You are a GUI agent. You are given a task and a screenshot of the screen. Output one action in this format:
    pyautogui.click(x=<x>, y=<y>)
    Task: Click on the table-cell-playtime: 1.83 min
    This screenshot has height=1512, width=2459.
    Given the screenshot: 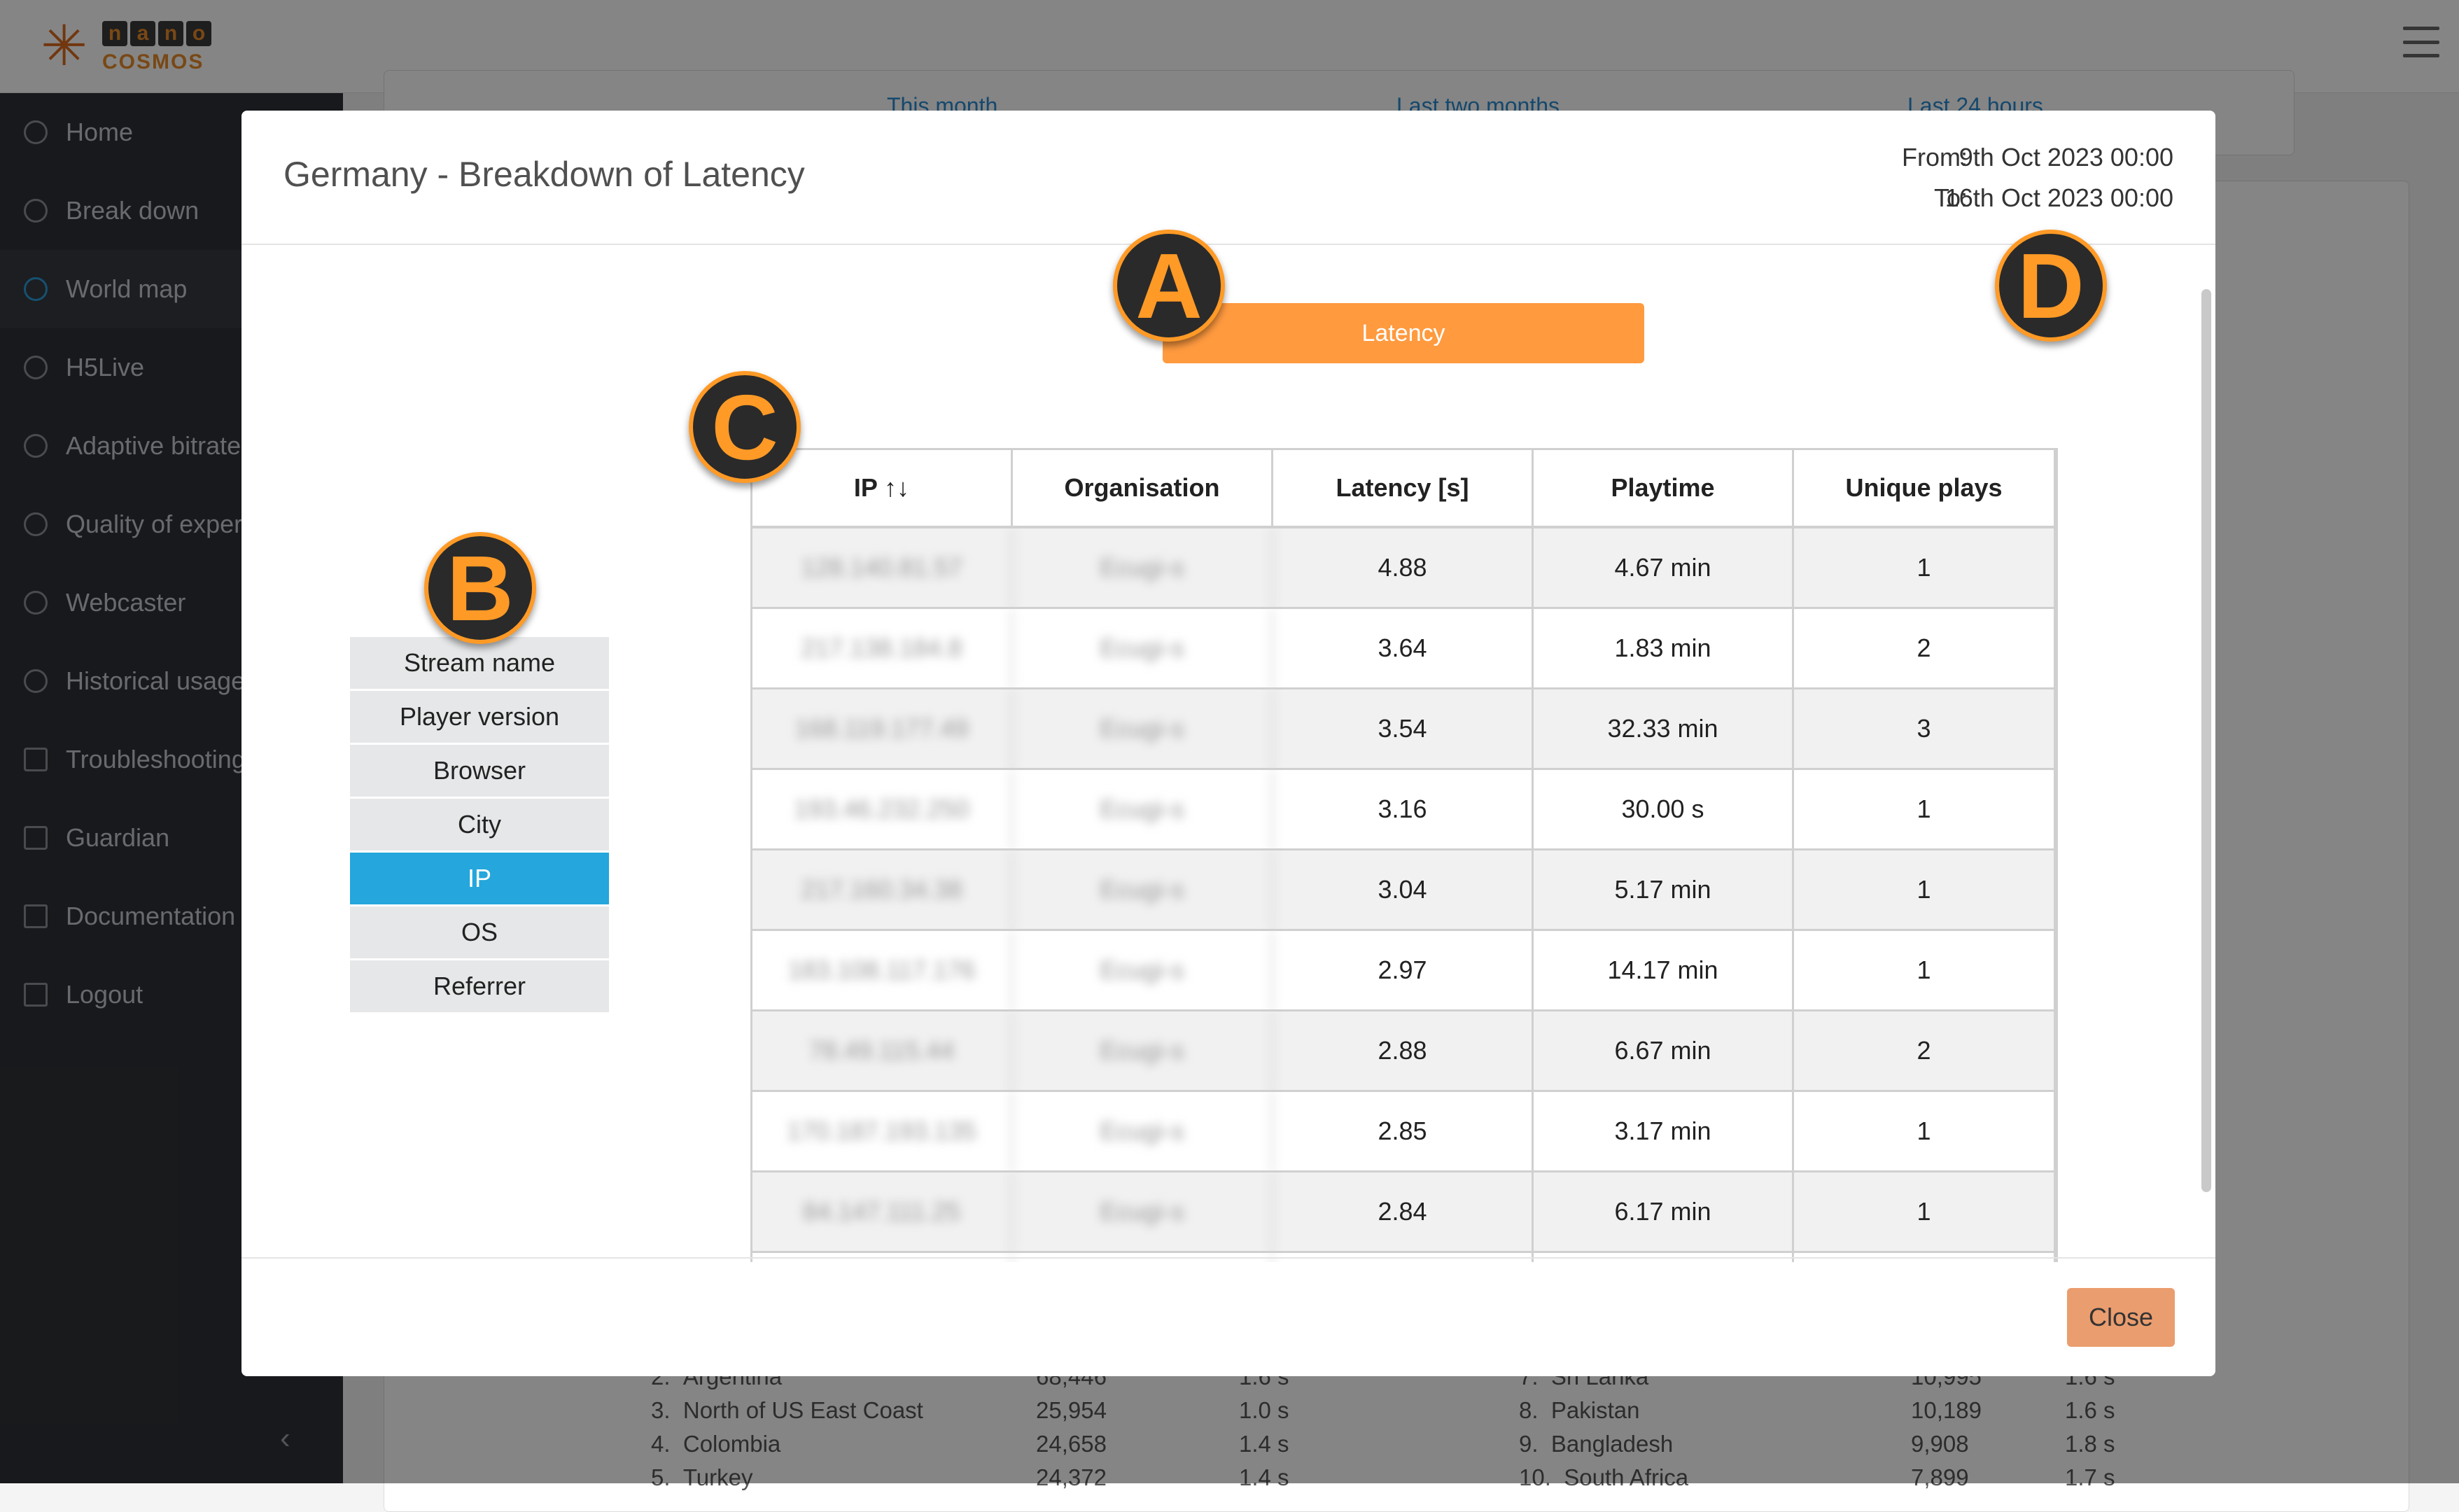 What is the action you would take?
    pyautogui.click(x=1664, y=648)
    